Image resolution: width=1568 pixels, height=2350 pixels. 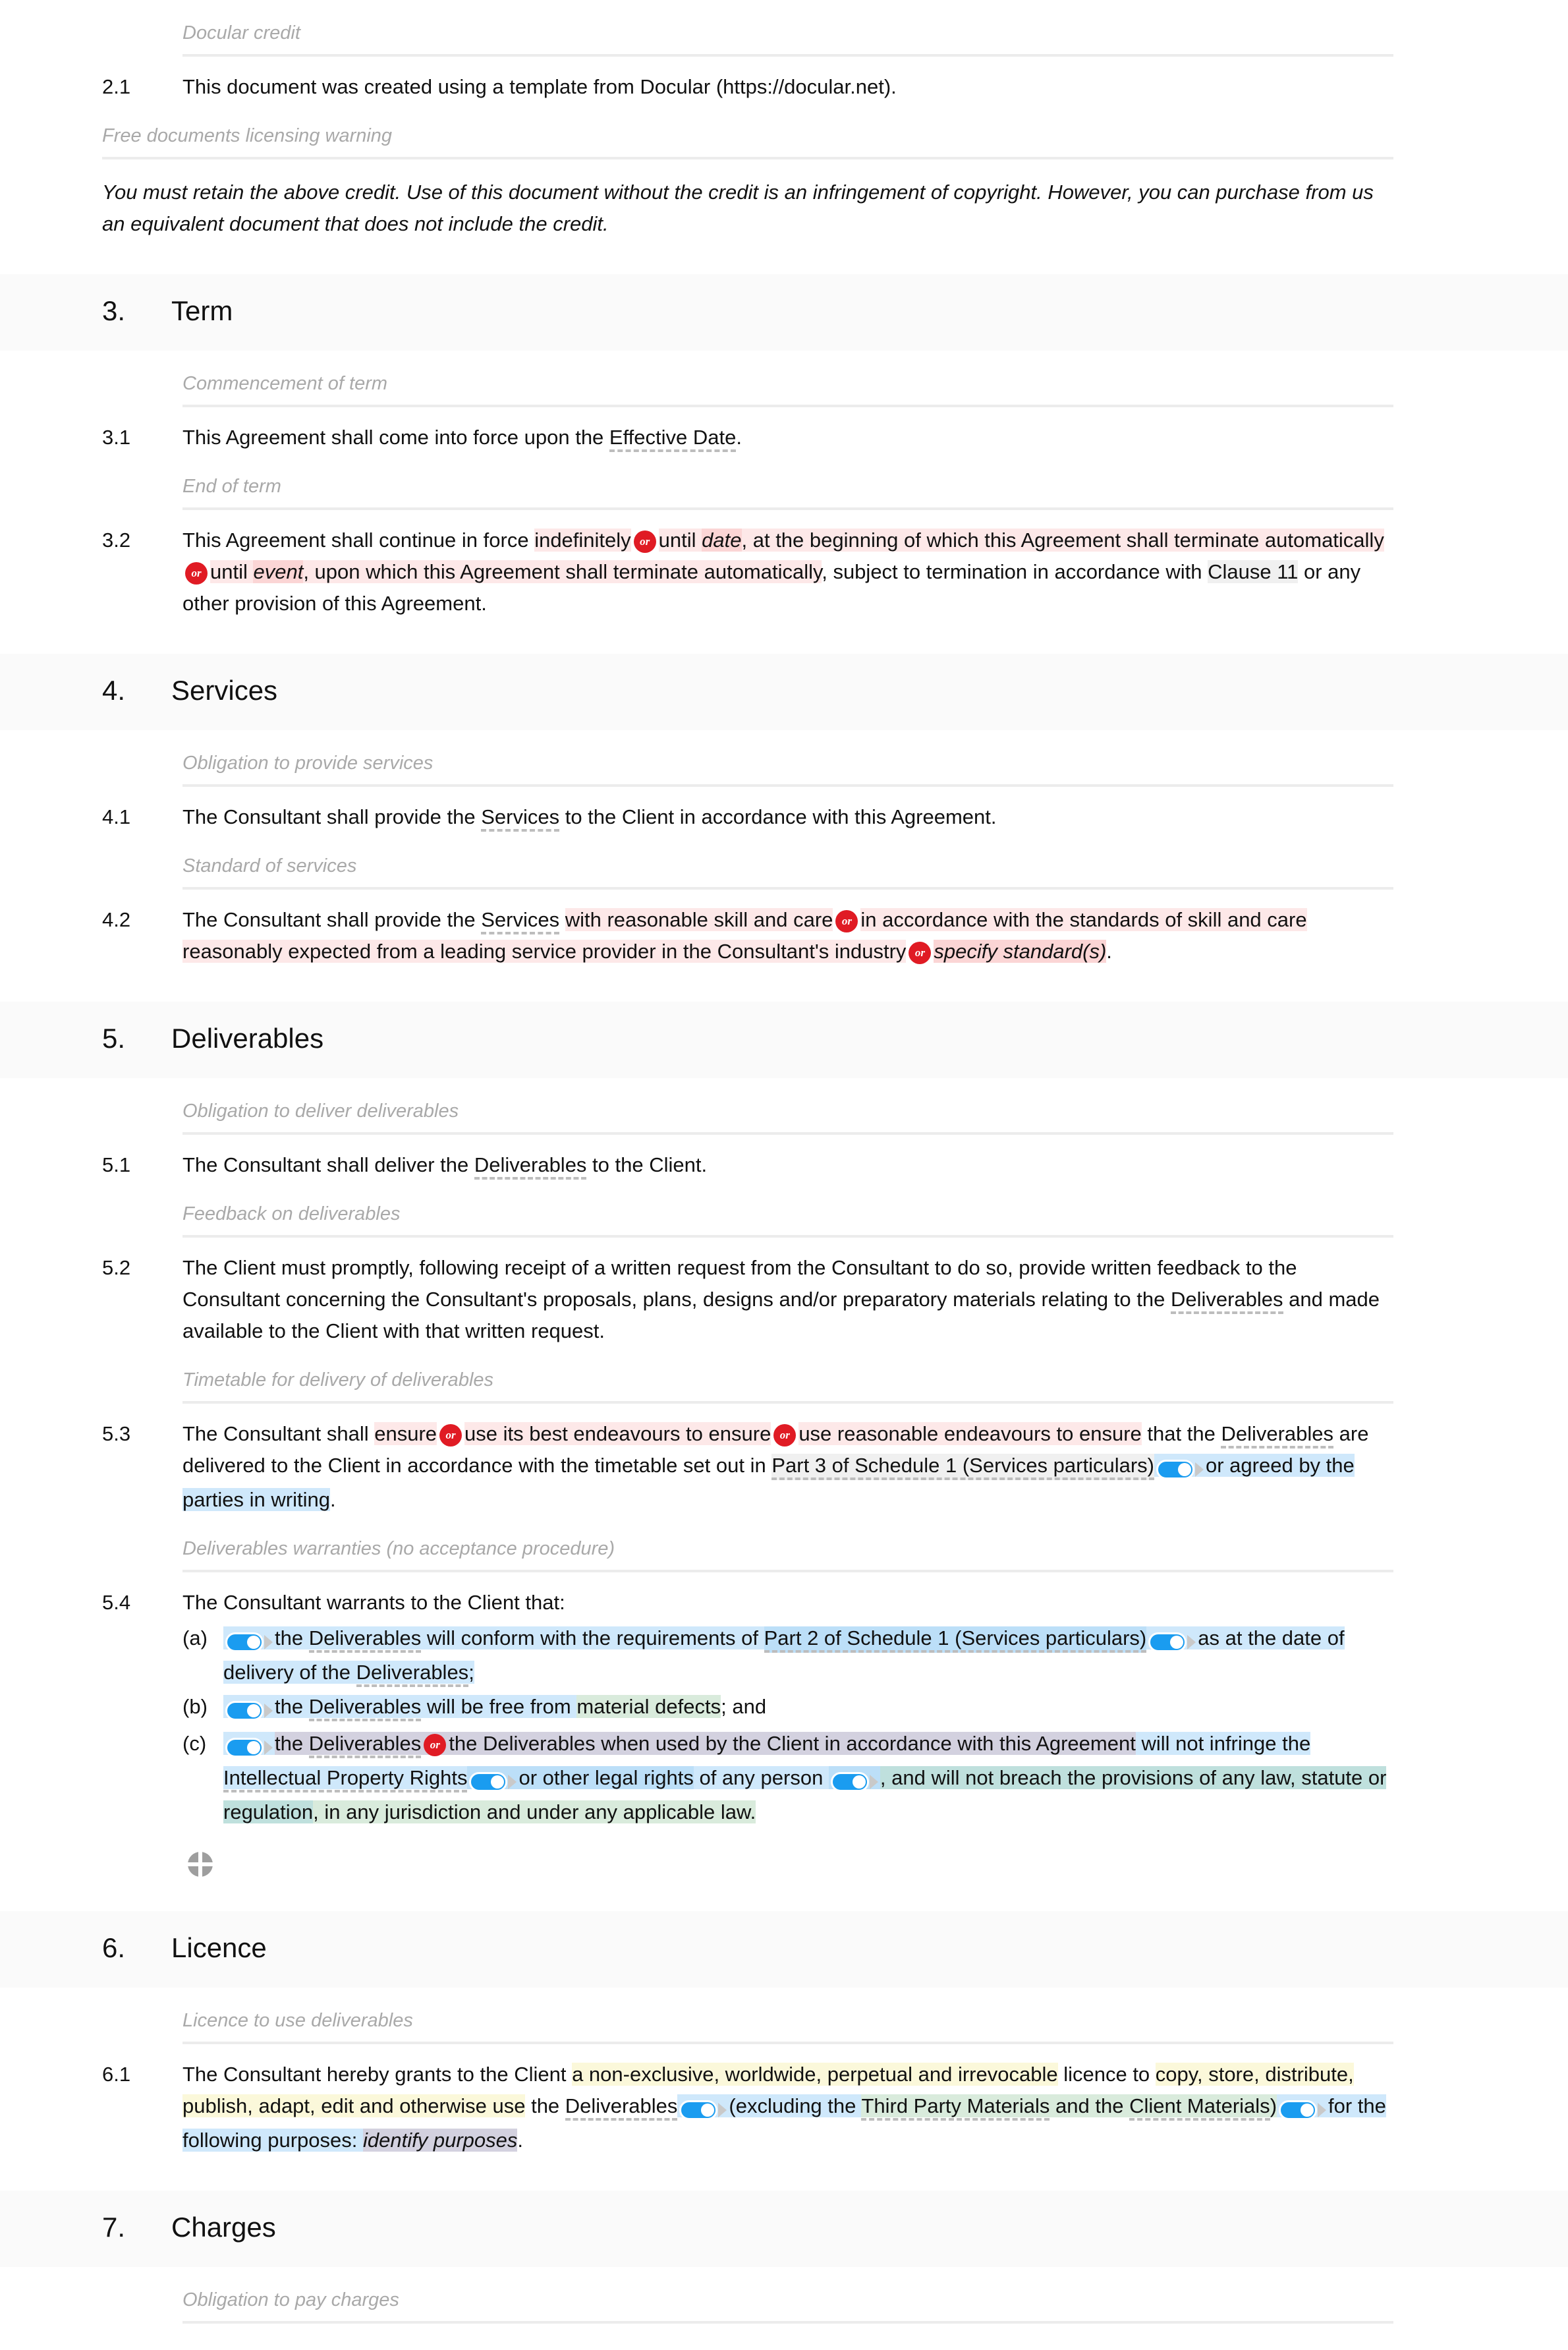 What do you see at coordinates (784, 1864) in the screenshot?
I see `insert-node-row` at bounding box center [784, 1864].